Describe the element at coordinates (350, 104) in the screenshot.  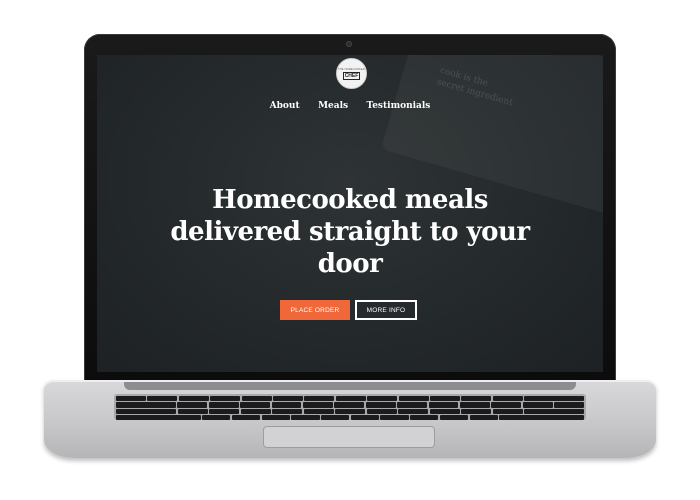
I see `main-nav: About Meals Testimonials` at that location.